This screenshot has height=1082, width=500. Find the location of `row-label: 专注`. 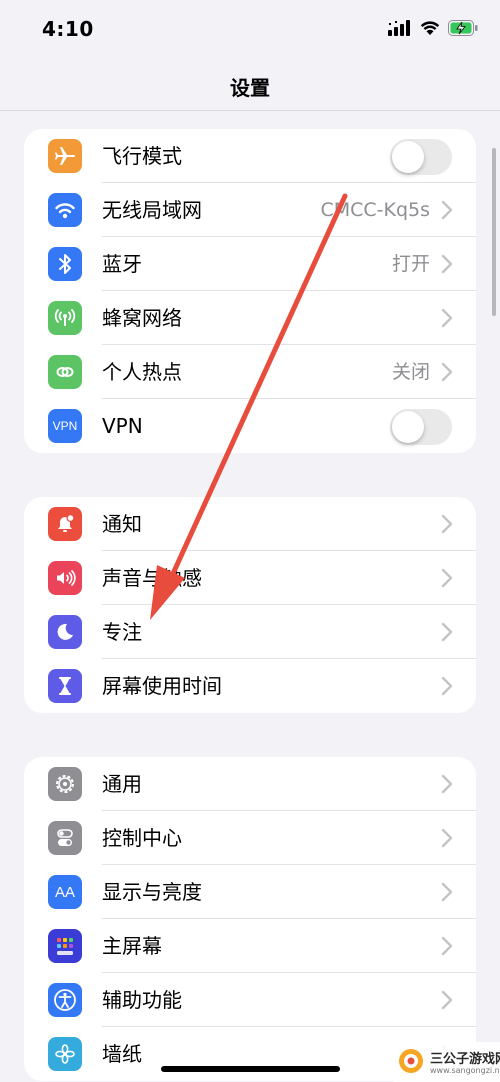

row-label: 专注 is located at coordinates (122, 632).